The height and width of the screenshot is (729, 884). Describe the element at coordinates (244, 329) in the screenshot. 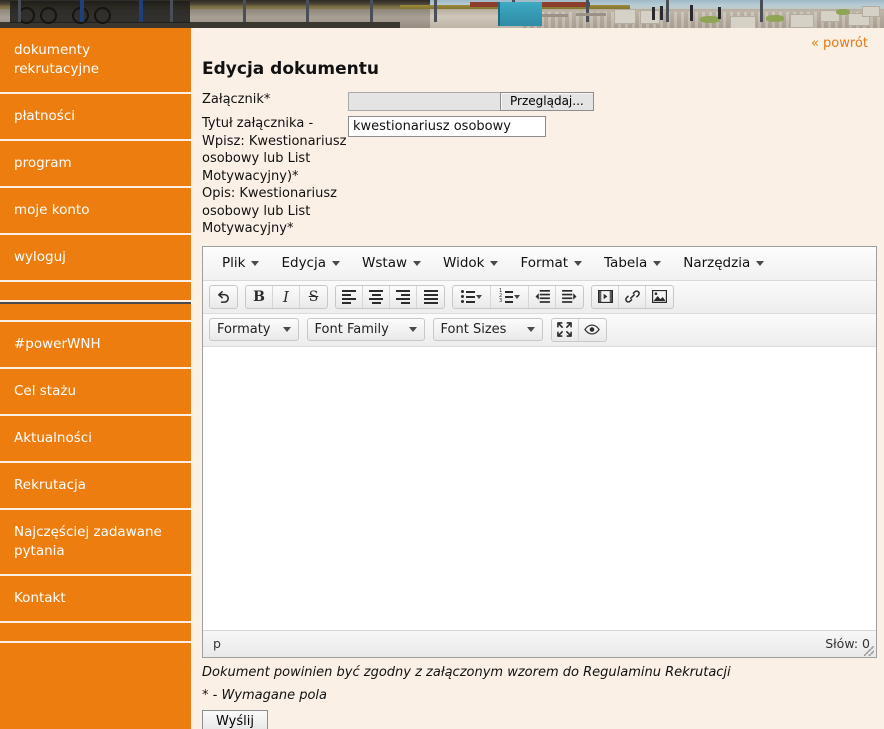

I see `formats-label: Formaty` at that location.